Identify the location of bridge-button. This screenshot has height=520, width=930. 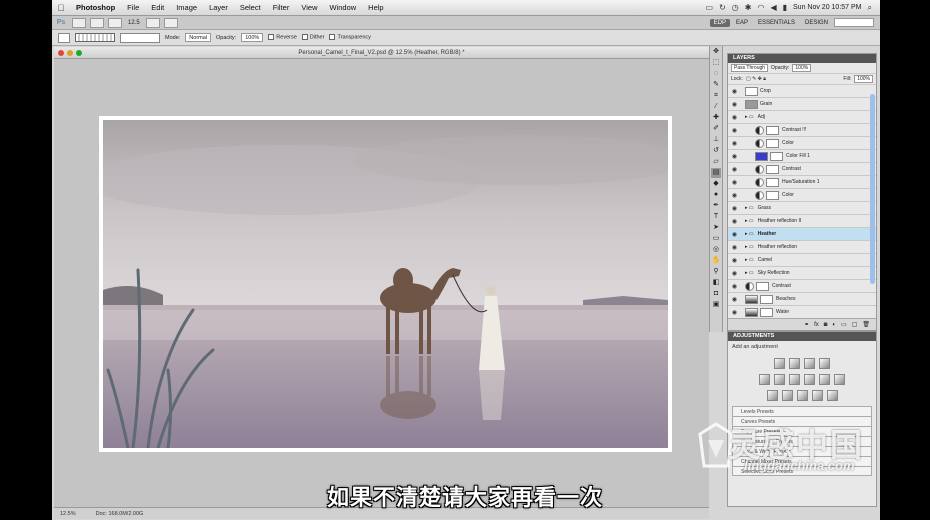
(79, 22).